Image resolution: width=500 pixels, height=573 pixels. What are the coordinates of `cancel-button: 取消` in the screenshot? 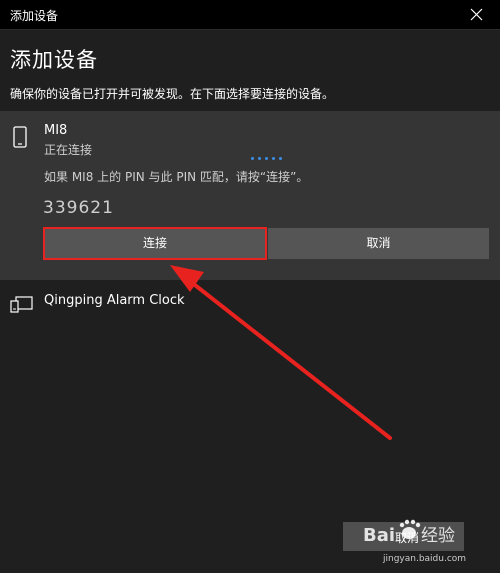 It's located at (378, 243).